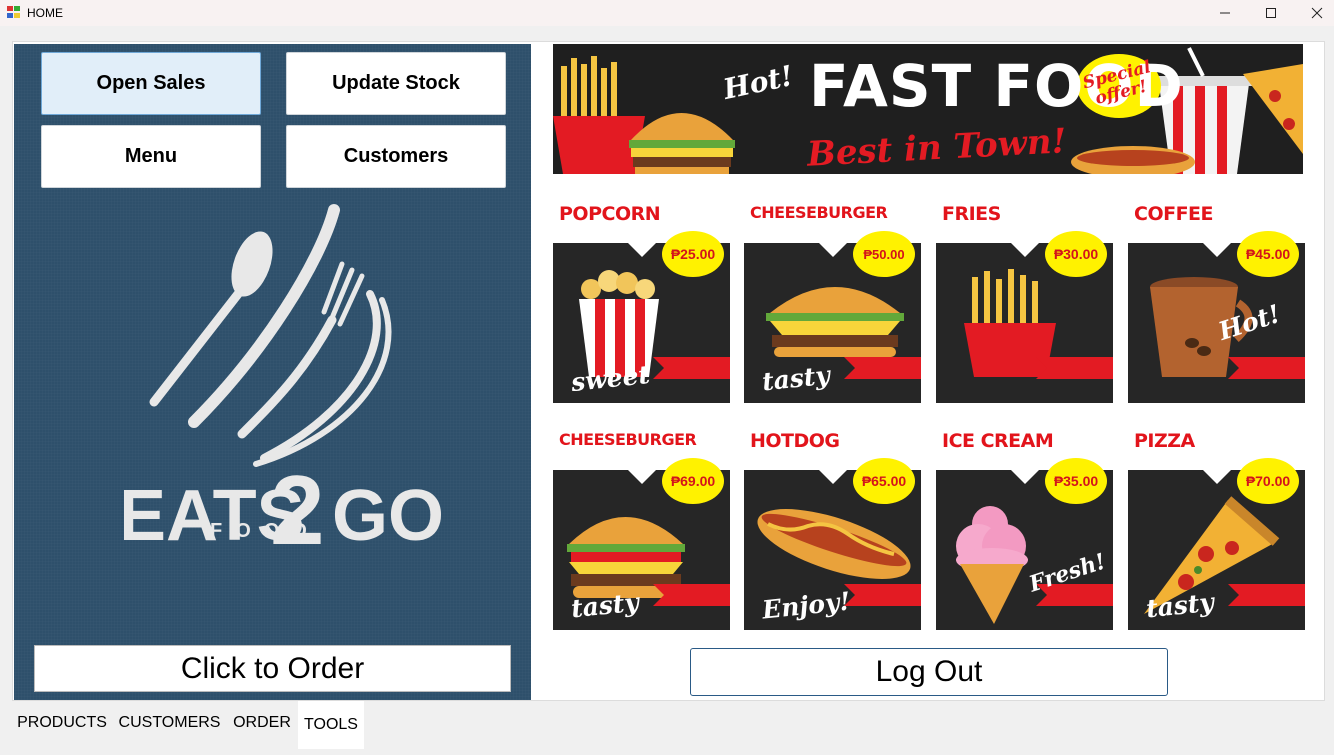 Image resolution: width=1334 pixels, height=755 pixels. I want to click on window-title: HOME, so click(45, 13).